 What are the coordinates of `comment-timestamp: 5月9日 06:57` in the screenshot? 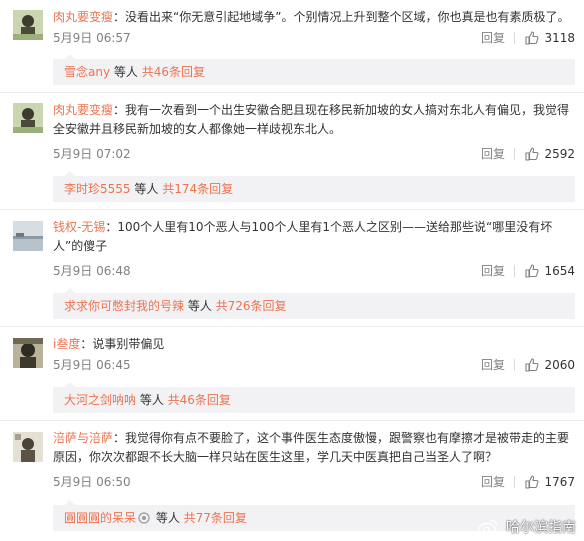 It's located at (92, 38).